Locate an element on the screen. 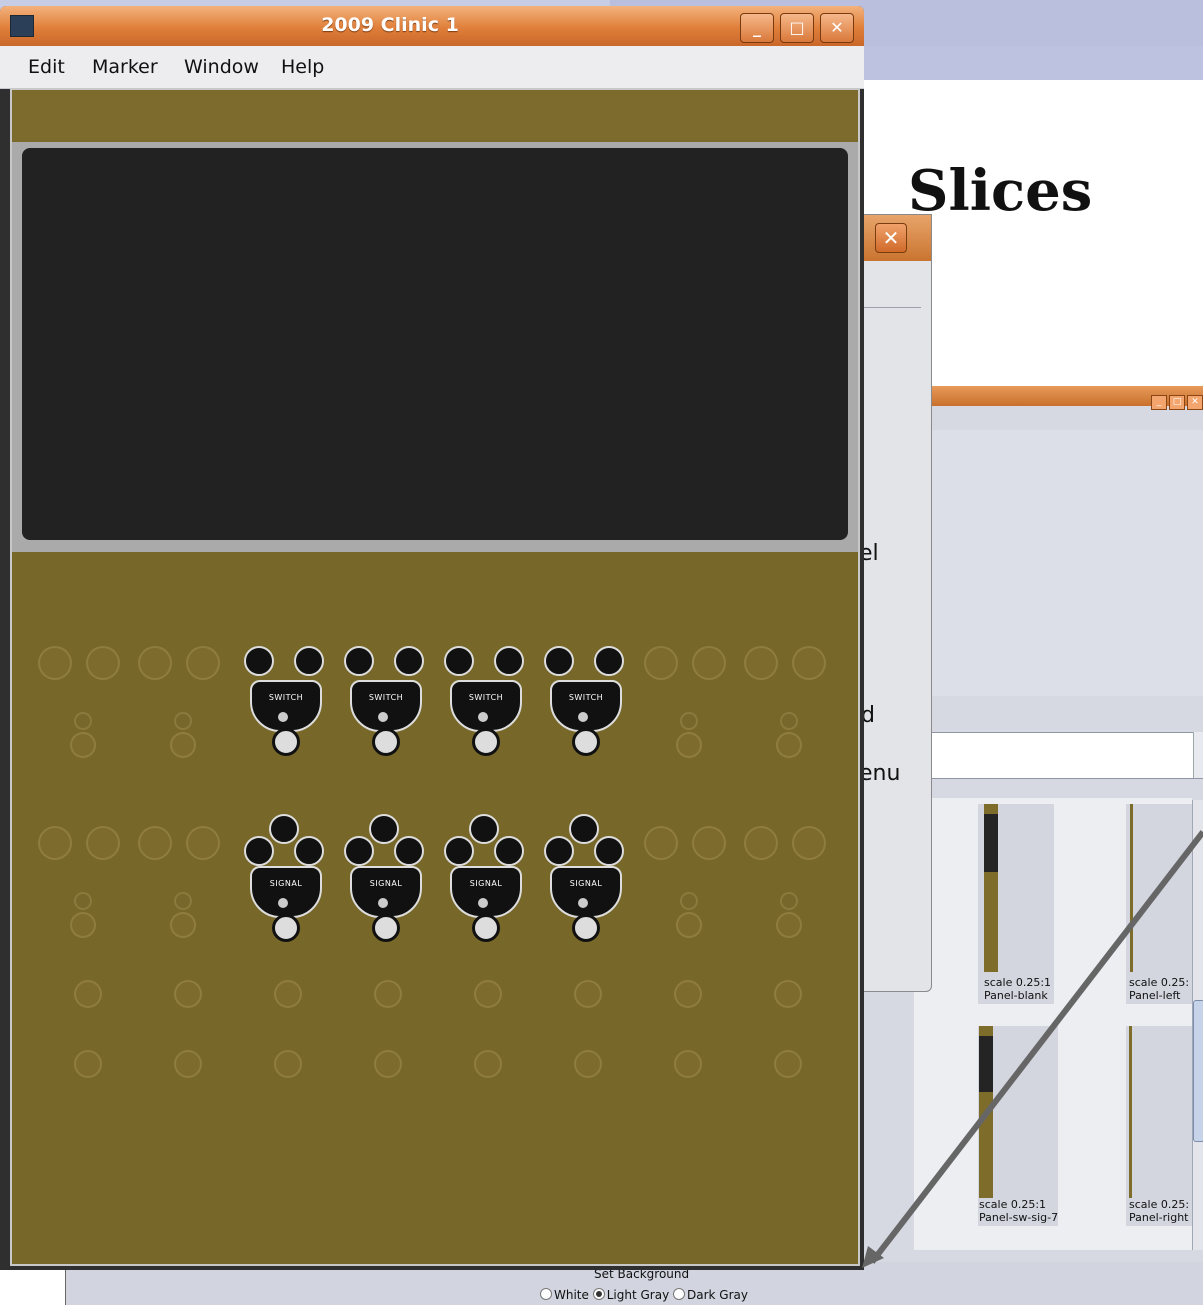  window-titlebar: 2009 Clinic 1 _ □ ✕ is located at coordinates (432, 26).